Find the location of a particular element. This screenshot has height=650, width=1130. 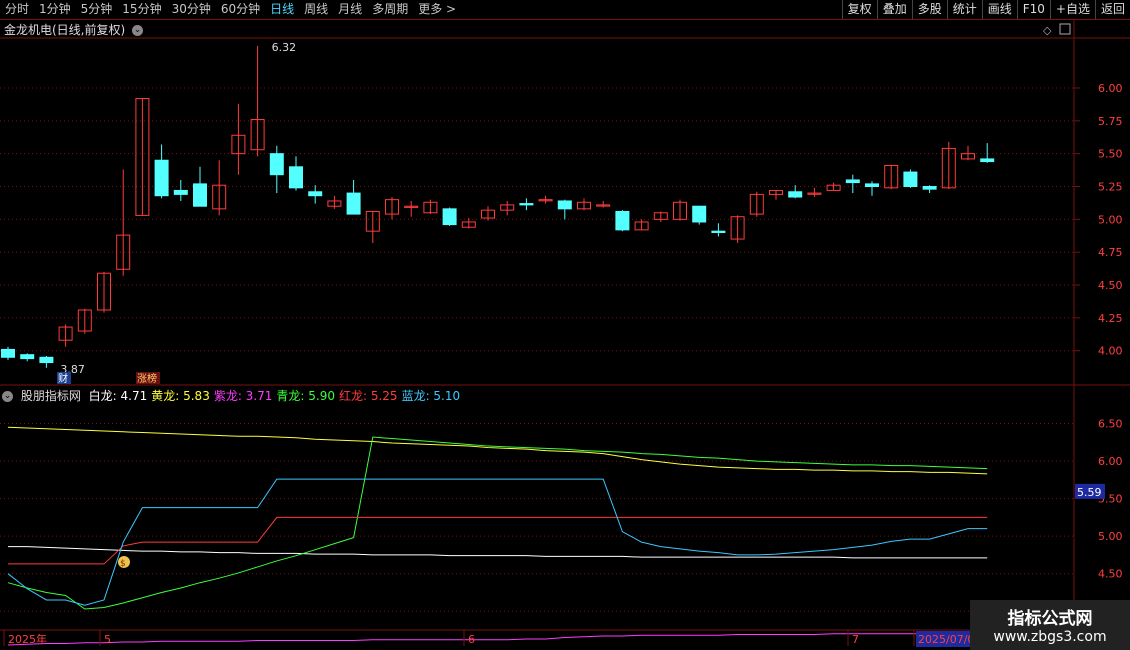

ind-tick-label: 4.50 is located at coordinates (1110, 574).